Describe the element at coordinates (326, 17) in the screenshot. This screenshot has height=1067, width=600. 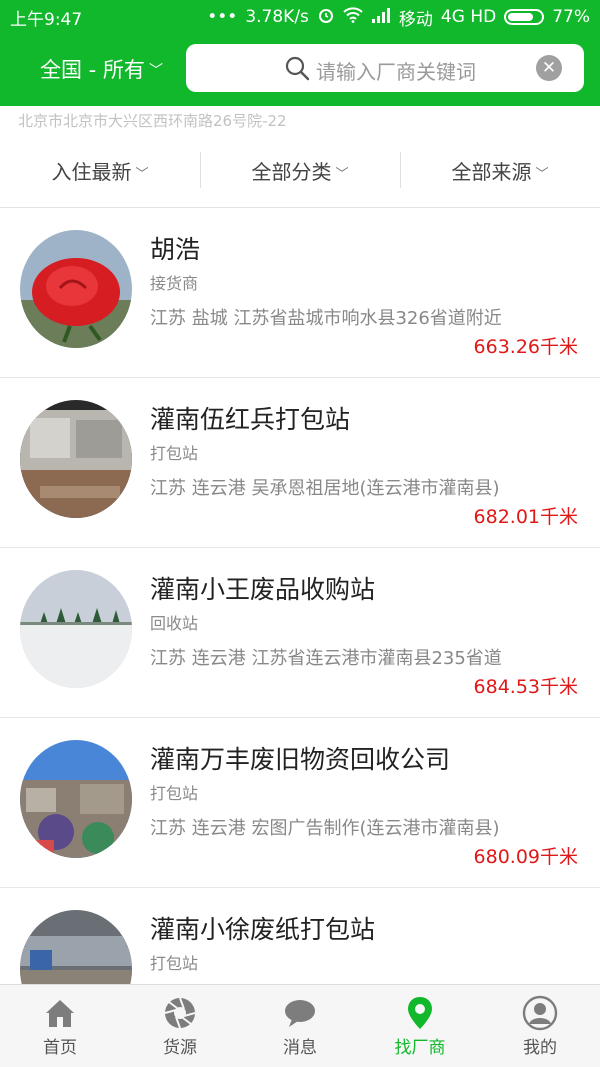
I see `alarm-icon` at that location.